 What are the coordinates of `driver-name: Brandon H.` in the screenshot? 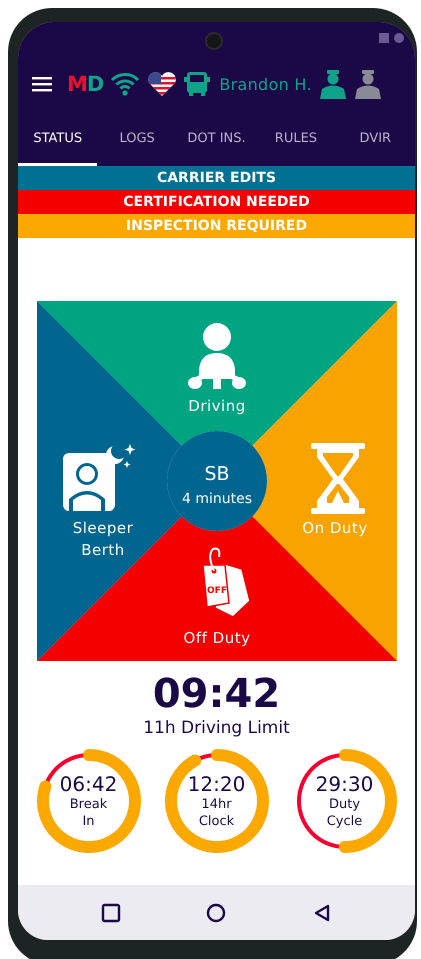 It's located at (265, 84).